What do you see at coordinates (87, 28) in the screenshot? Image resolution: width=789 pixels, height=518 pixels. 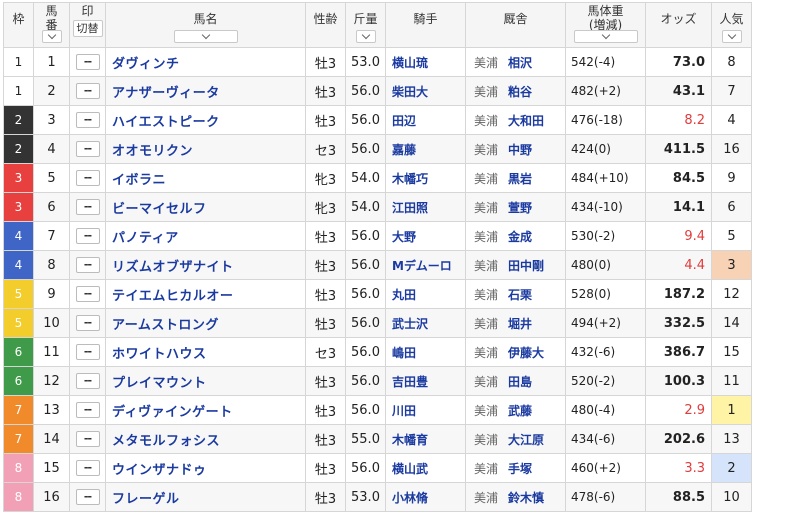 I see `mark-toggle-button: 切替` at bounding box center [87, 28].